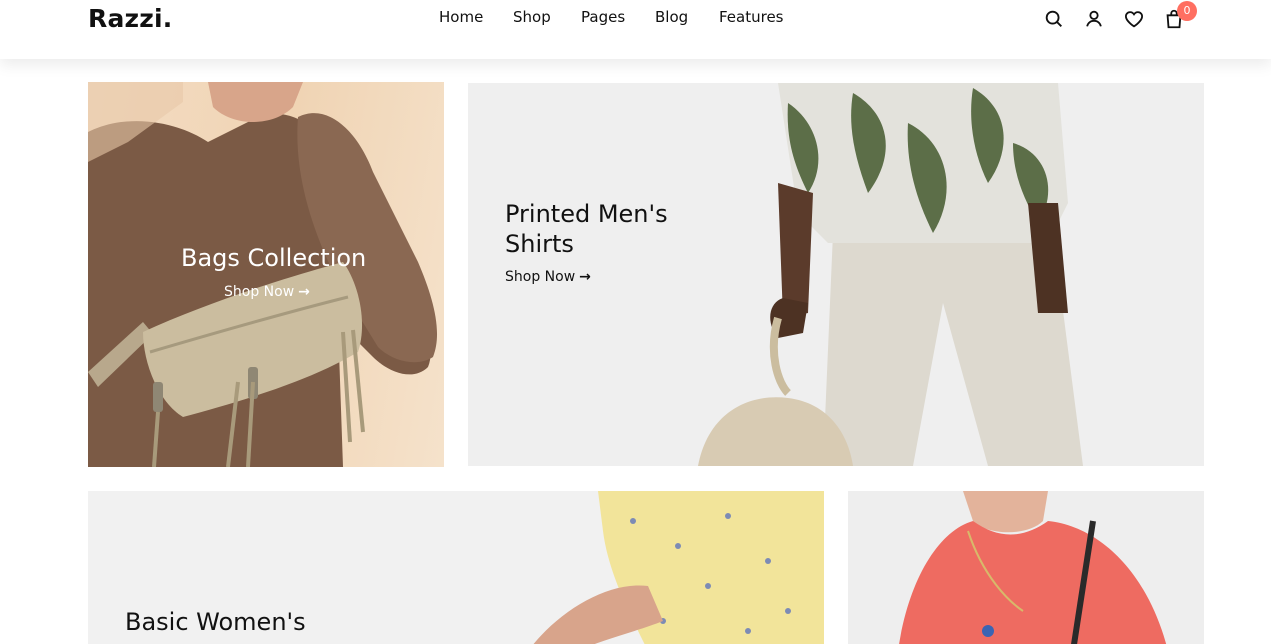  Describe the element at coordinates (456, 567) in the screenshot. I see `banner-basic-womens: Basic Women's` at that location.